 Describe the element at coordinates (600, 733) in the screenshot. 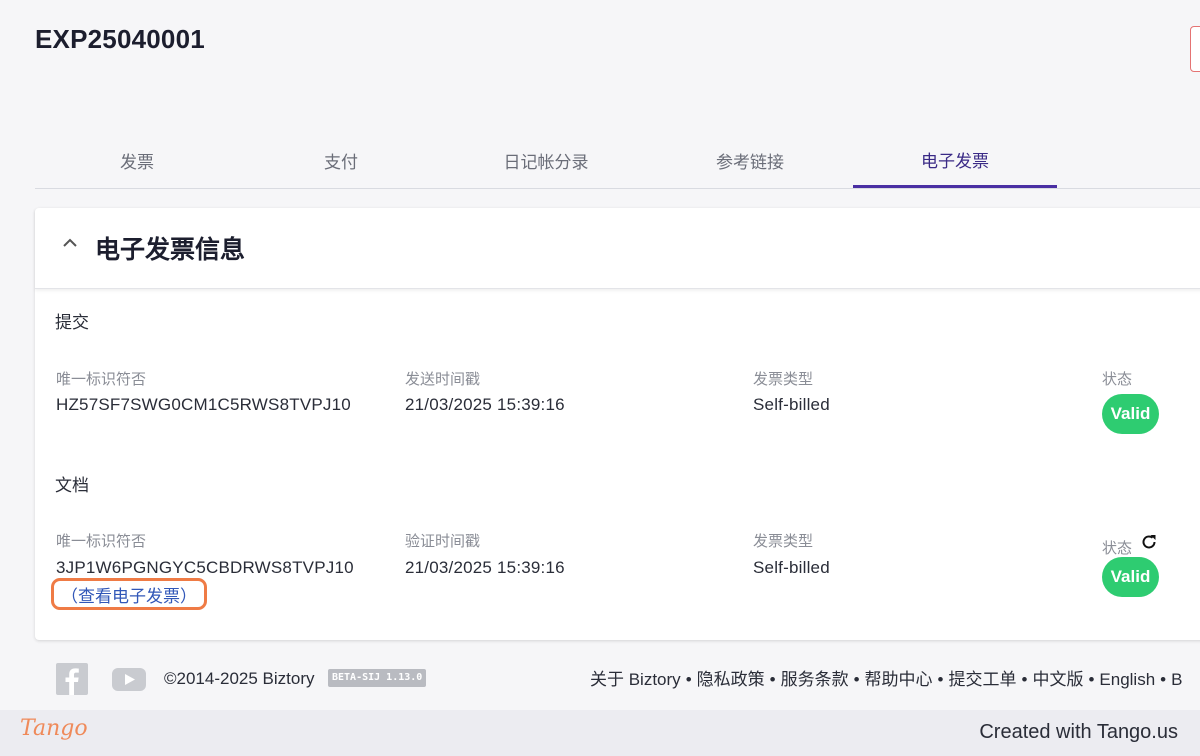

I see `tango-bar: Tango Created with Tango.us` at that location.